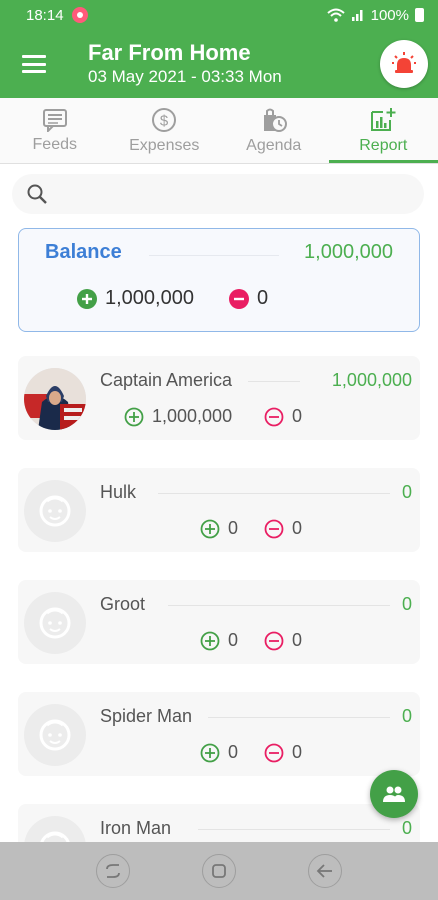 The height and width of the screenshot is (900, 438). I want to click on tab-label: Report, so click(383, 145).